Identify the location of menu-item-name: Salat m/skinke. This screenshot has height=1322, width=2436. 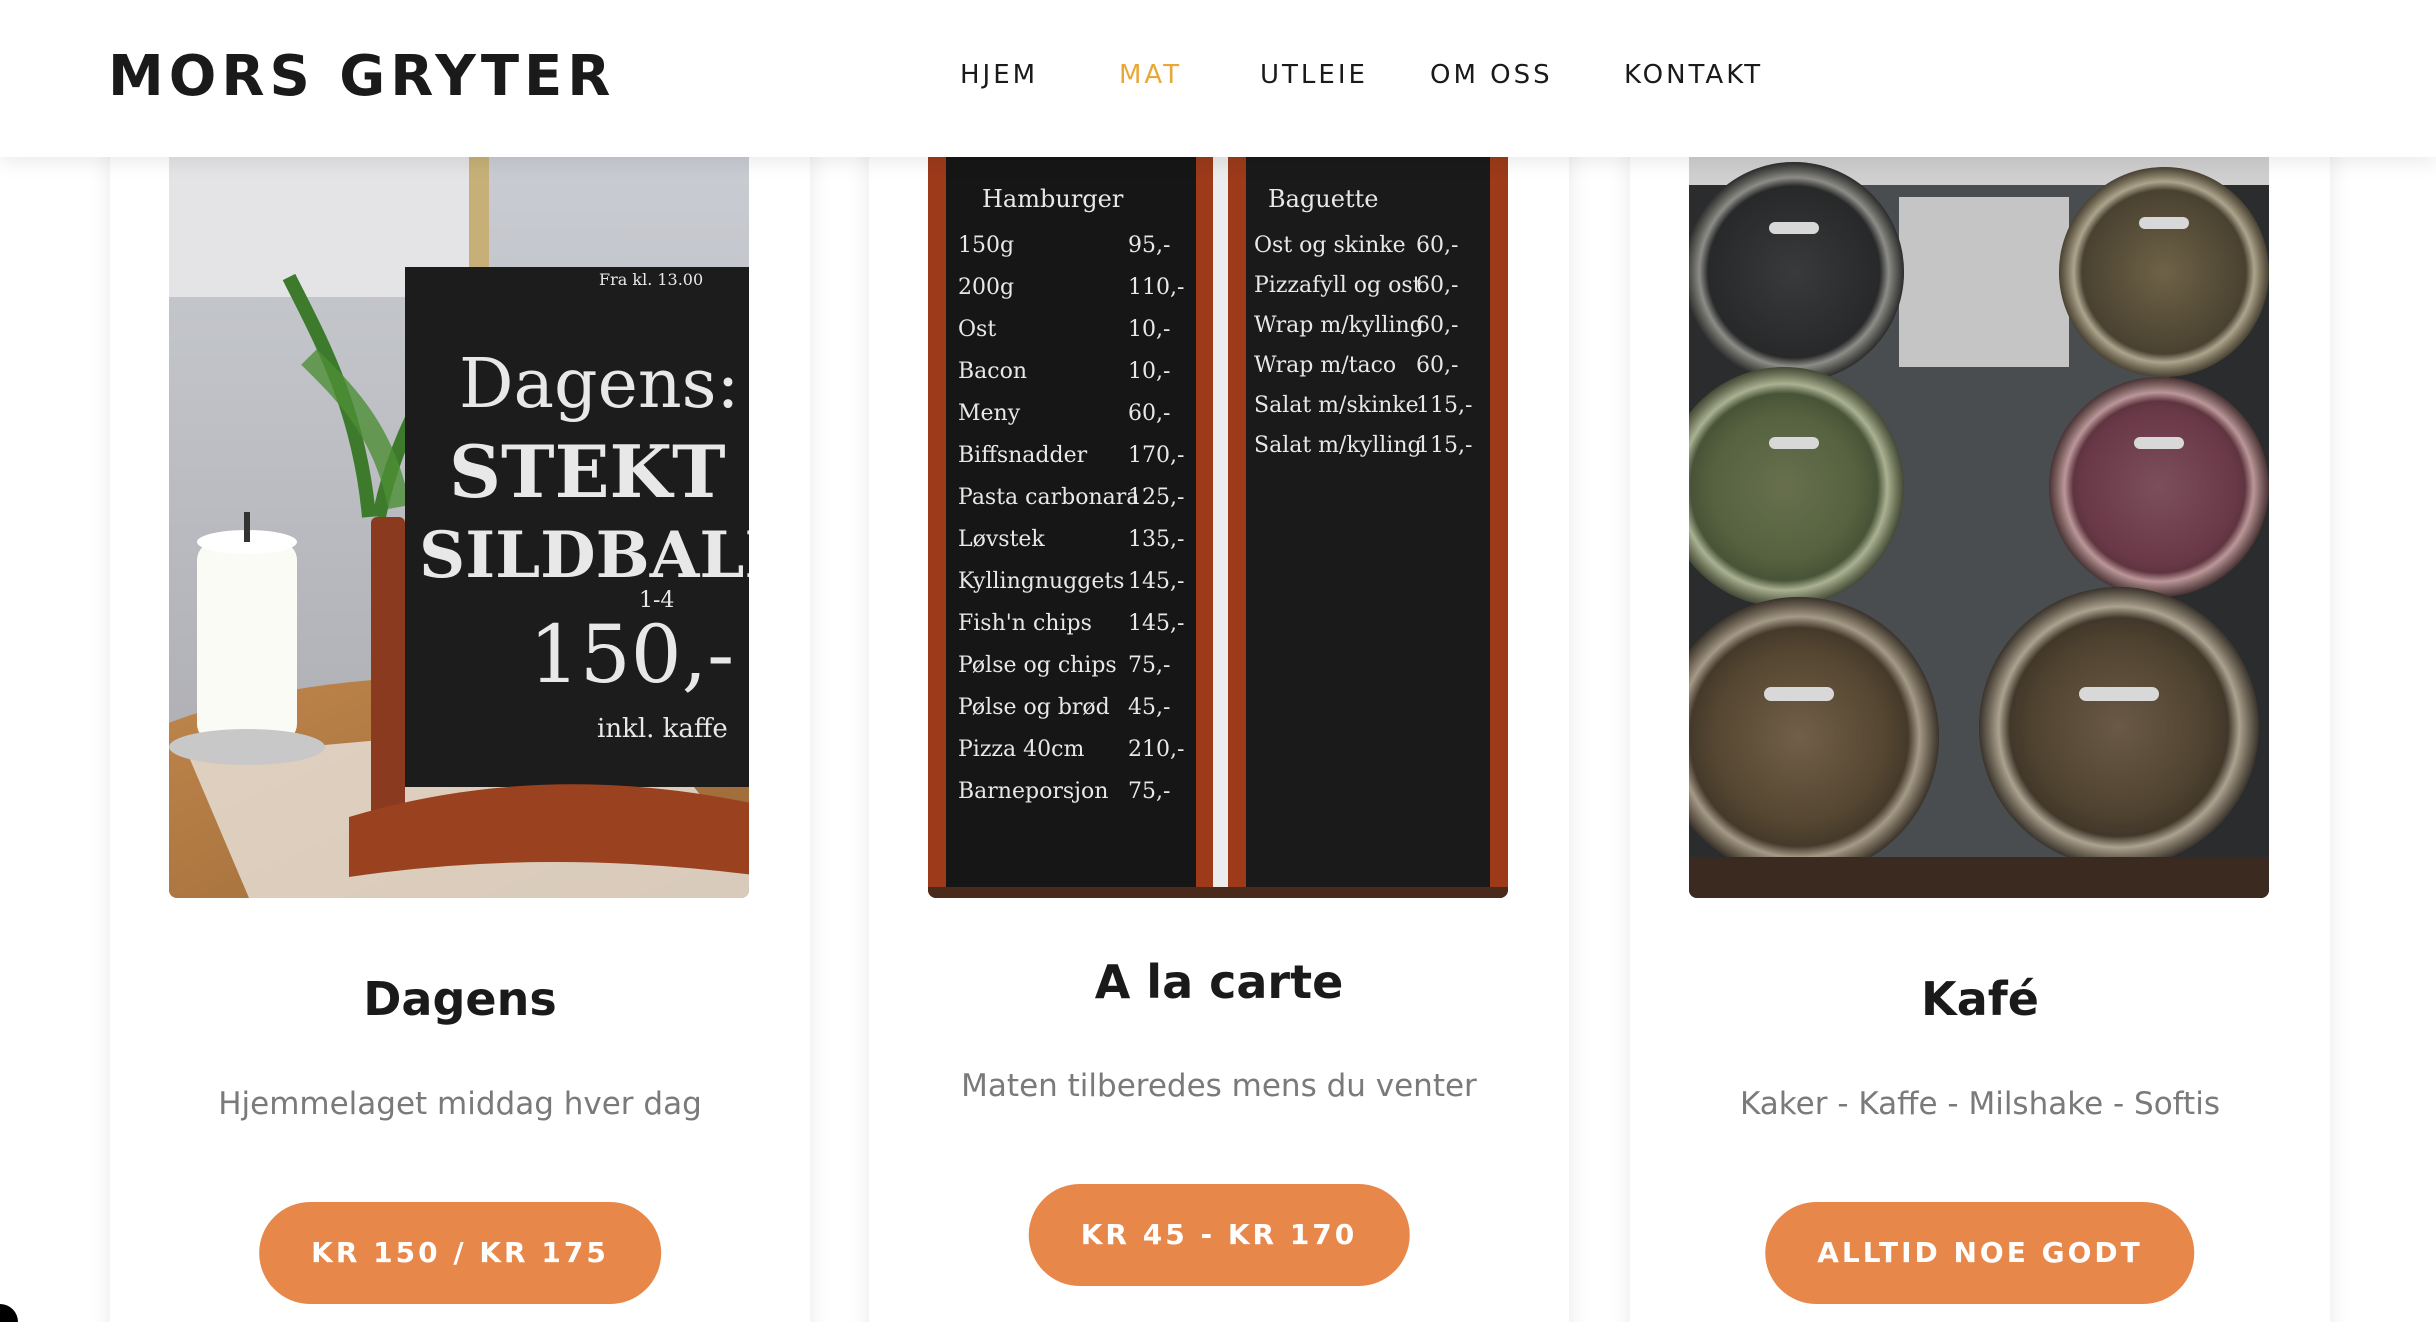
(1336, 405).